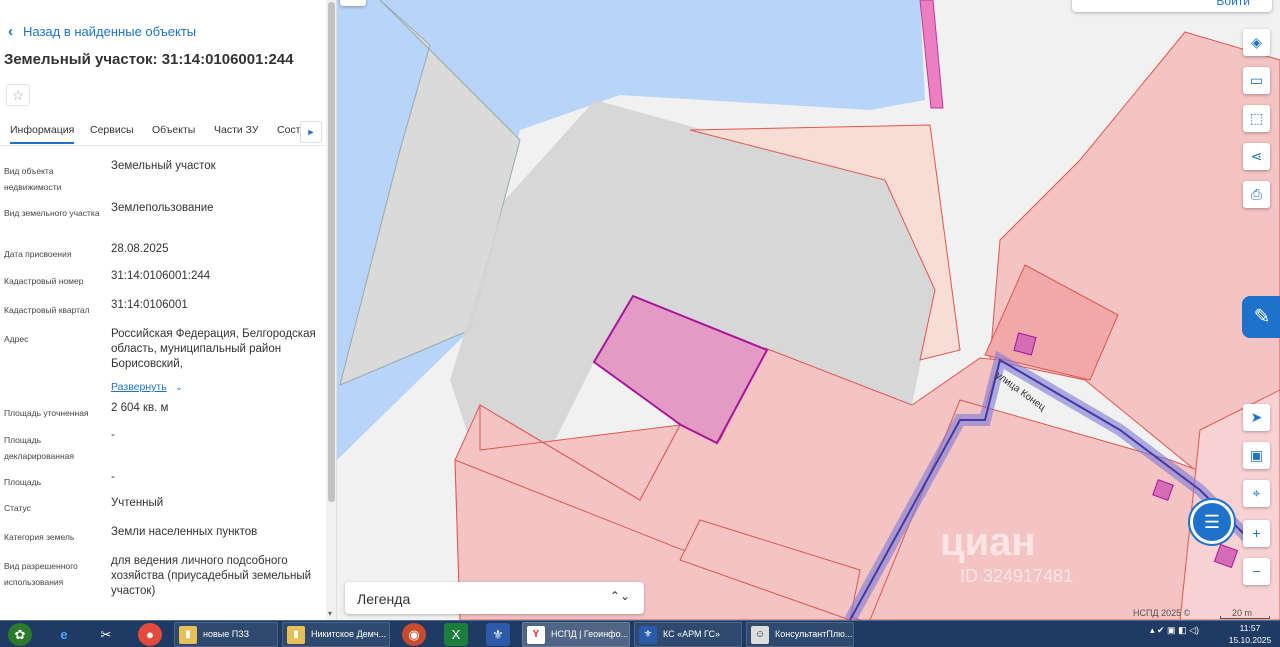 The image size is (1280, 647). I want to click on info-label: Площадь, so click(23, 482).